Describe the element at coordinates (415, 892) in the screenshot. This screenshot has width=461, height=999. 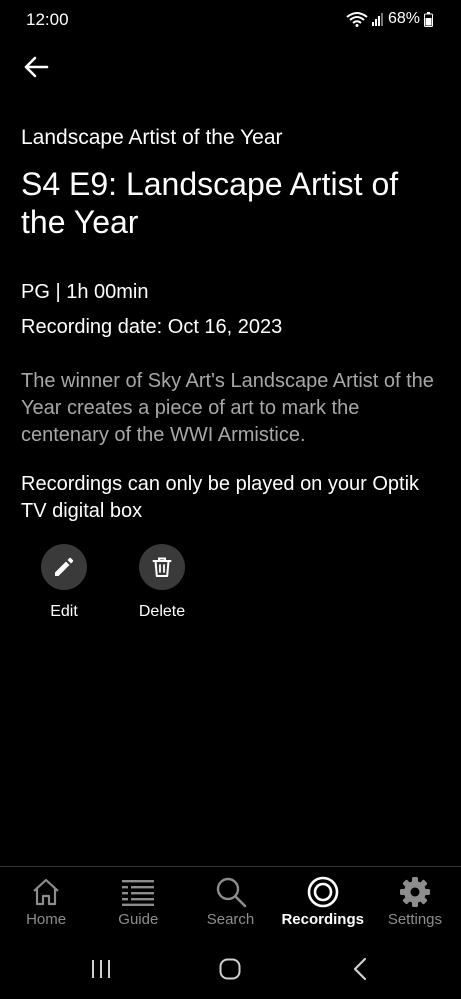
I see `gear-icon` at that location.